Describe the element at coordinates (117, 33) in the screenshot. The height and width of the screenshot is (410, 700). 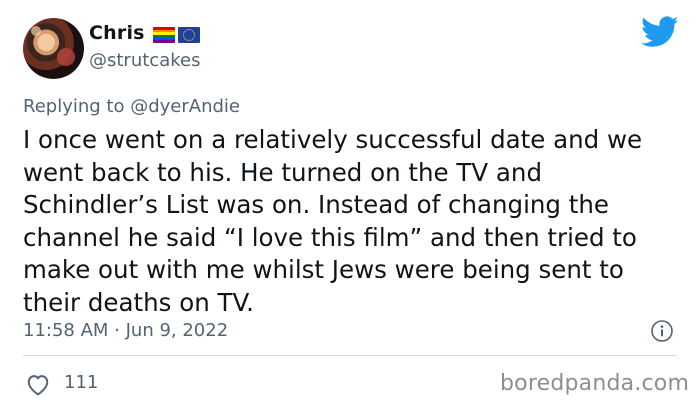
I see `display-name: Chris` at that location.